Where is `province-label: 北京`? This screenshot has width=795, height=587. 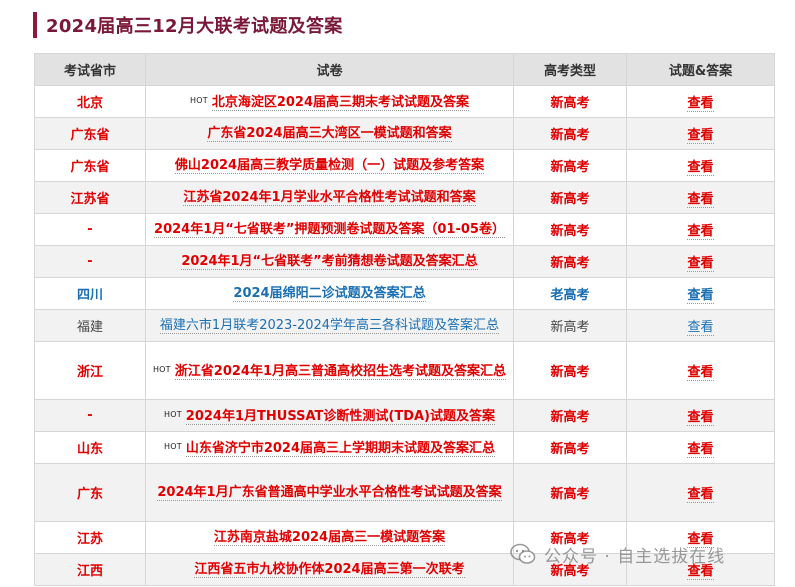
province-label: 北京 is located at coordinates (89, 103).